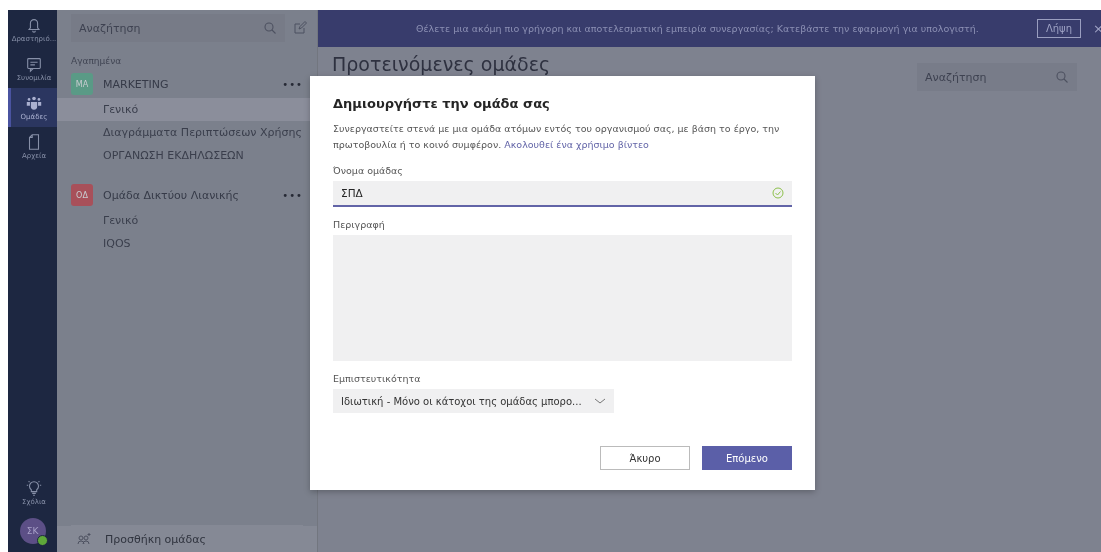 This screenshot has width=1101, height=552. What do you see at coordinates (377, 378) in the screenshot?
I see `field-label: Εμπιστευτικότητα` at bounding box center [377, 378].